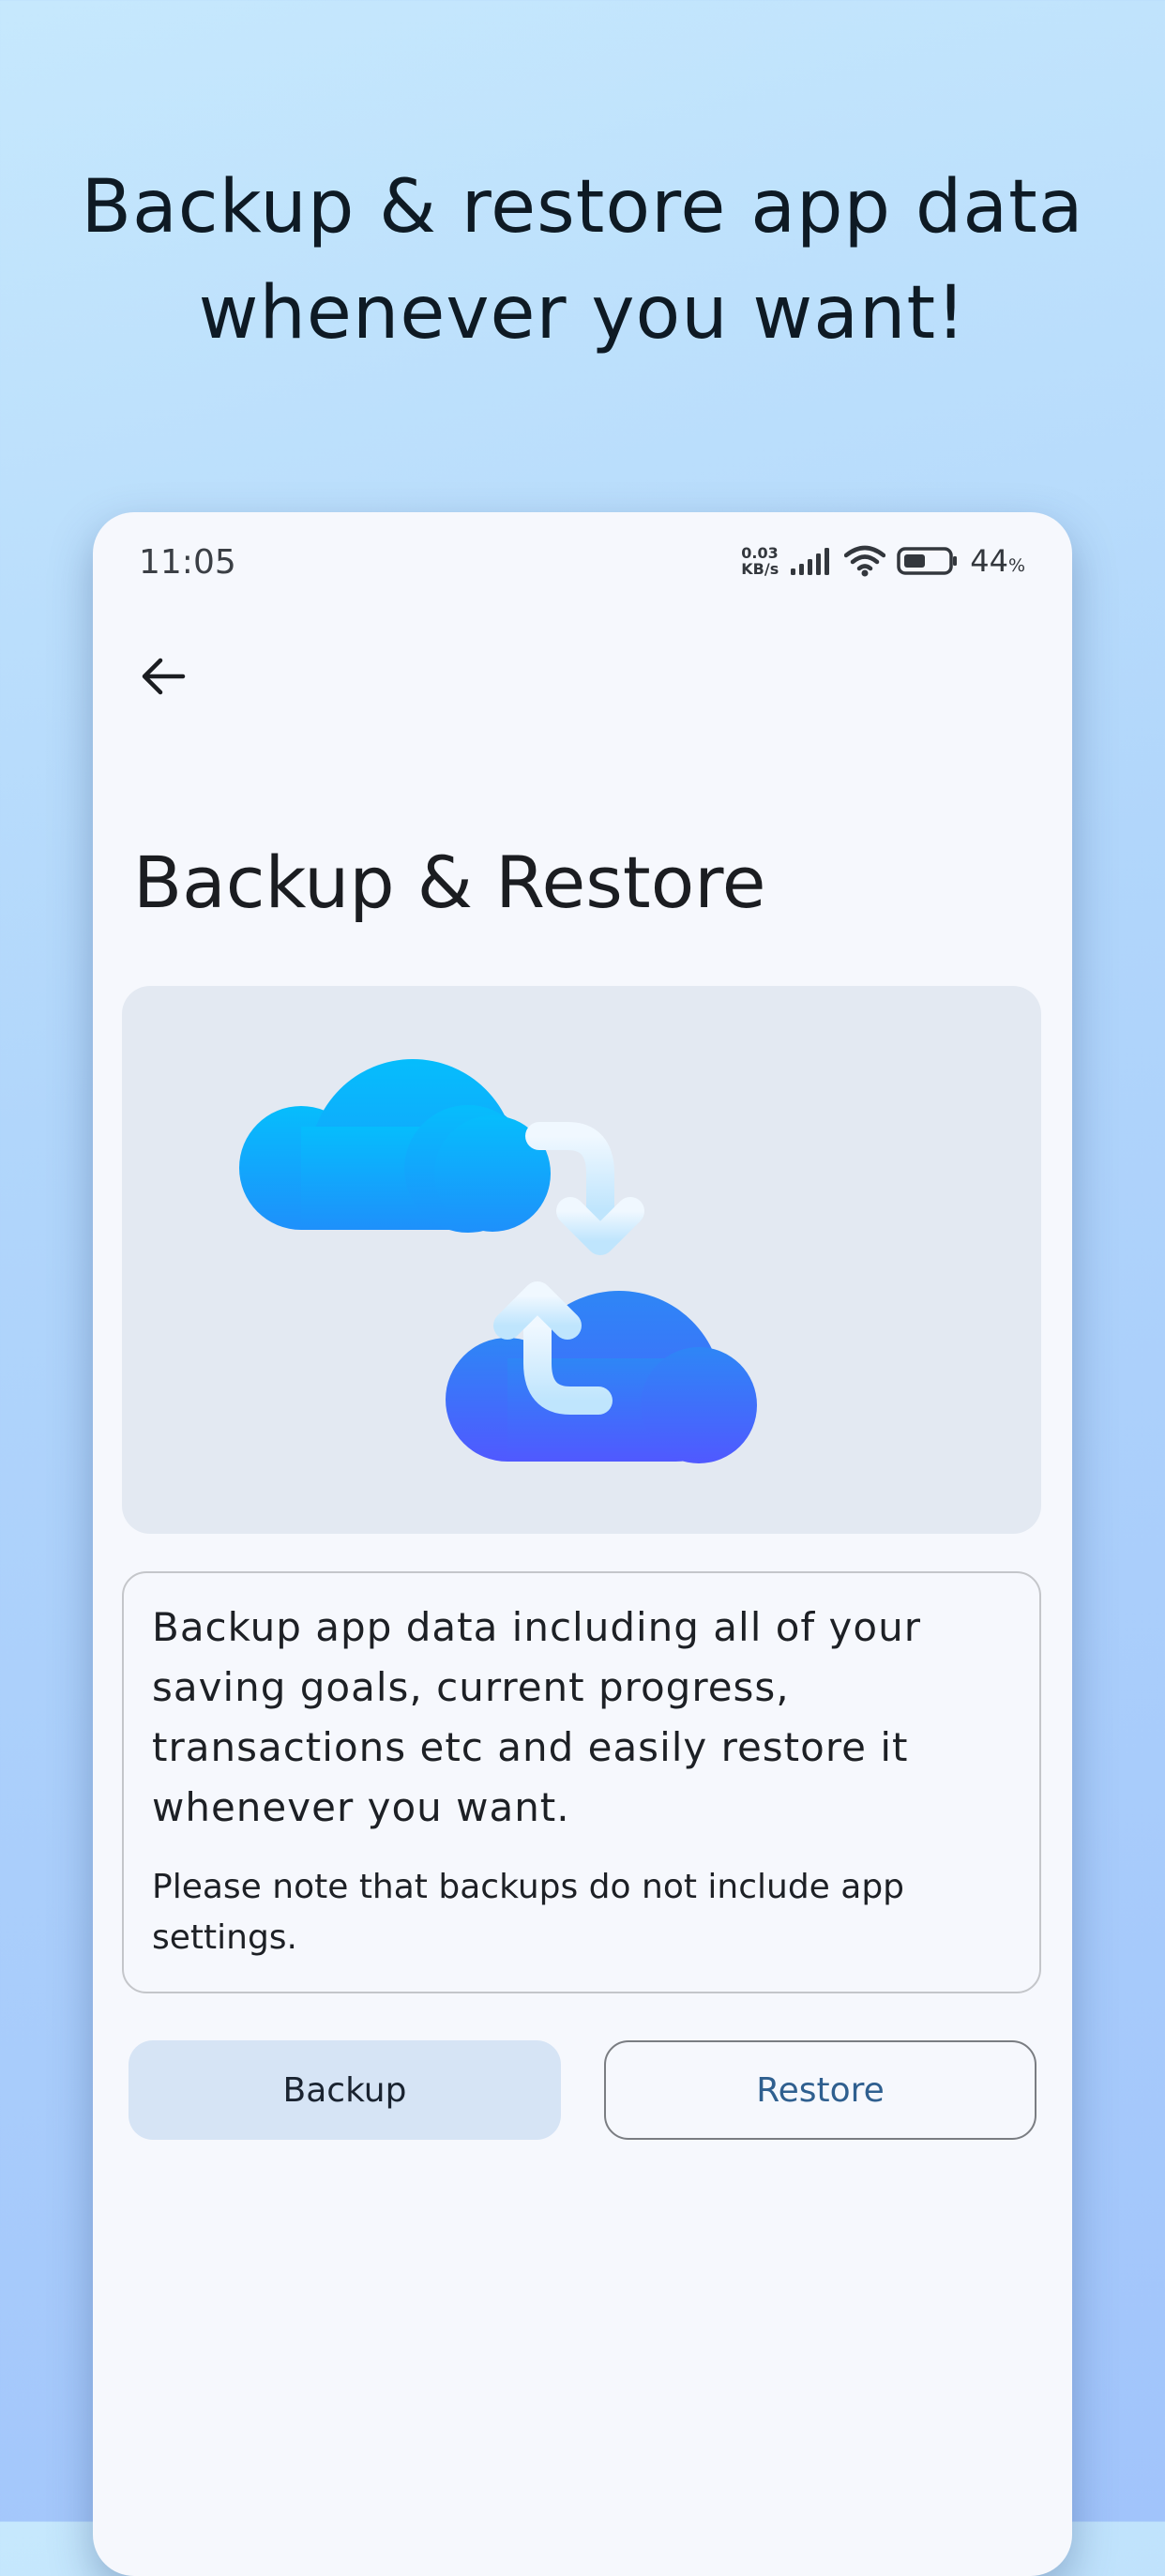 The width and height of the screenshot is (1165, 2576). I want to click on network-speed-unit: KB/s, so click(760, 569).